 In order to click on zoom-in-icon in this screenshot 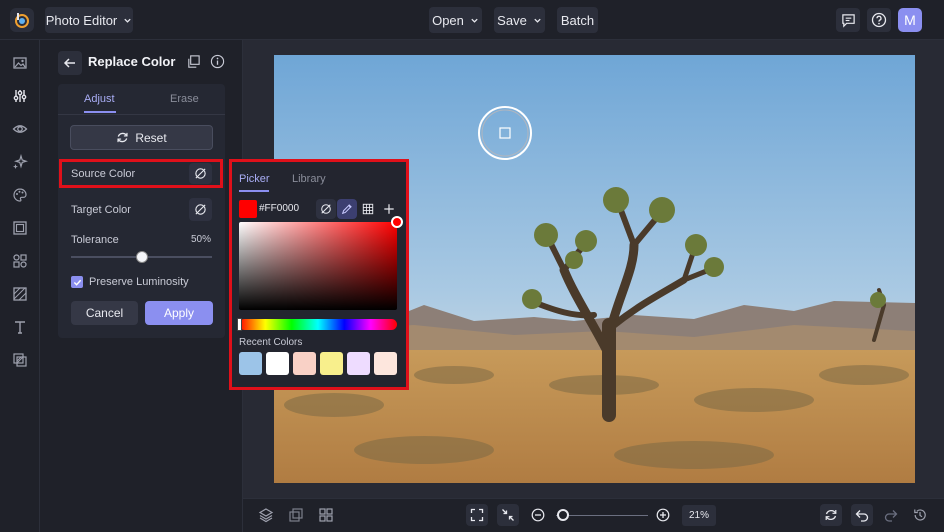, I will do `click(663, 515)`.